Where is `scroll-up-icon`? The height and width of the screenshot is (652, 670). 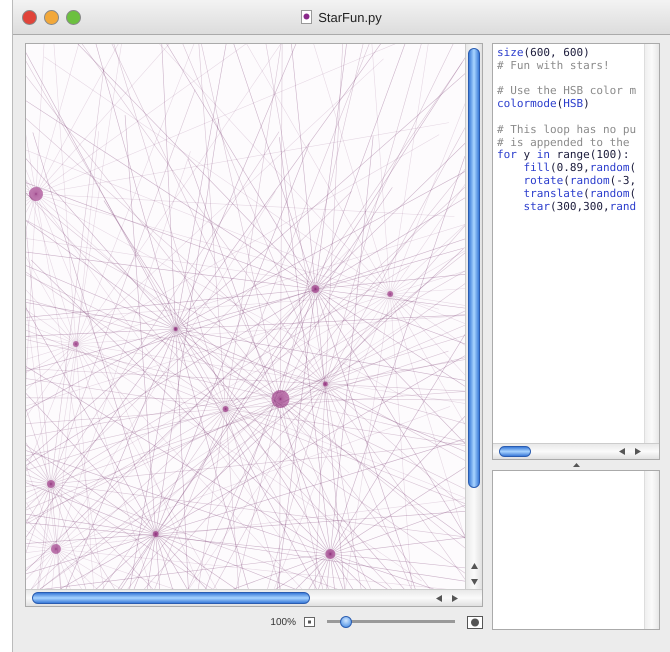
scroll-up-icon is located at coordinates (474, 566).